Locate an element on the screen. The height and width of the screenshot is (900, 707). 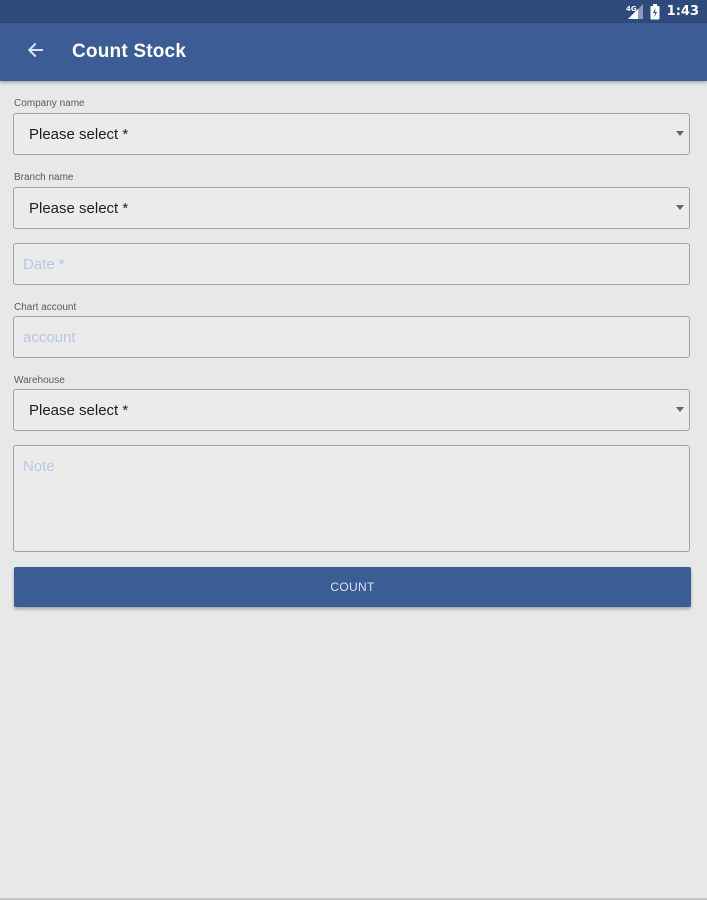
page-title: Count Stock is located at coordinates (129, 51).